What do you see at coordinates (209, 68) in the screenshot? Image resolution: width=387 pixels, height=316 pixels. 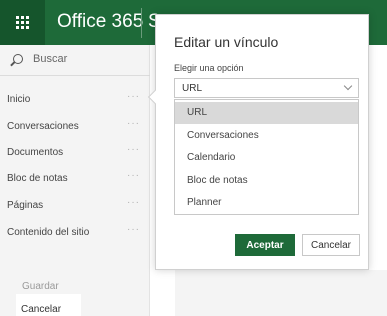 I see `choose-option-label: Elegir una opción` at bounding box center [209, 68].